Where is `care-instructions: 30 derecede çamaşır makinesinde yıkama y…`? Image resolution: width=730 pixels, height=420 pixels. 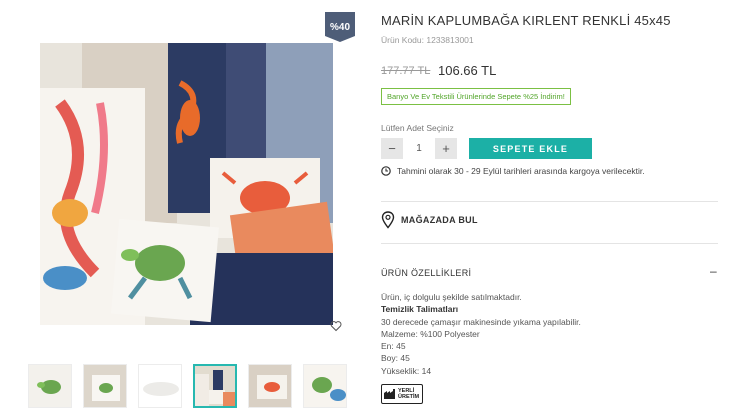 care-instructions: 30 derecede çamaşır makinesinde yıkama y… is located at coordinates (481, 321).